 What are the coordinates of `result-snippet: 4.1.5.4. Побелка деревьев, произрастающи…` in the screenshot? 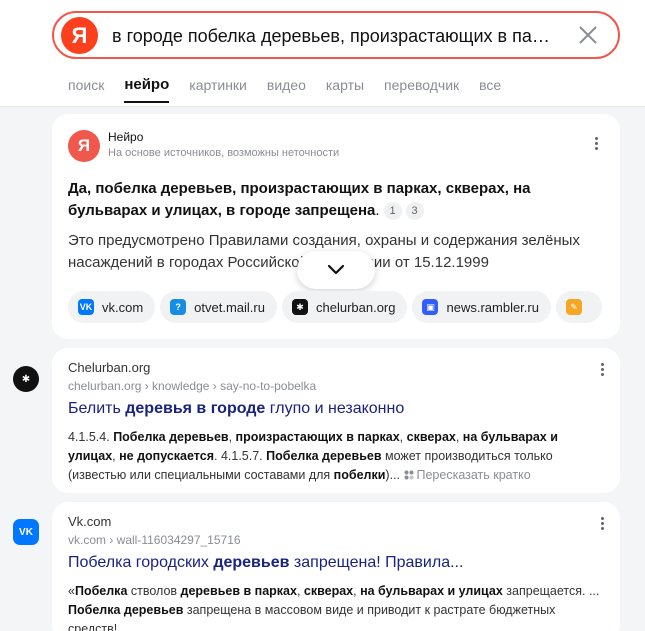 It's located at (336, 456).